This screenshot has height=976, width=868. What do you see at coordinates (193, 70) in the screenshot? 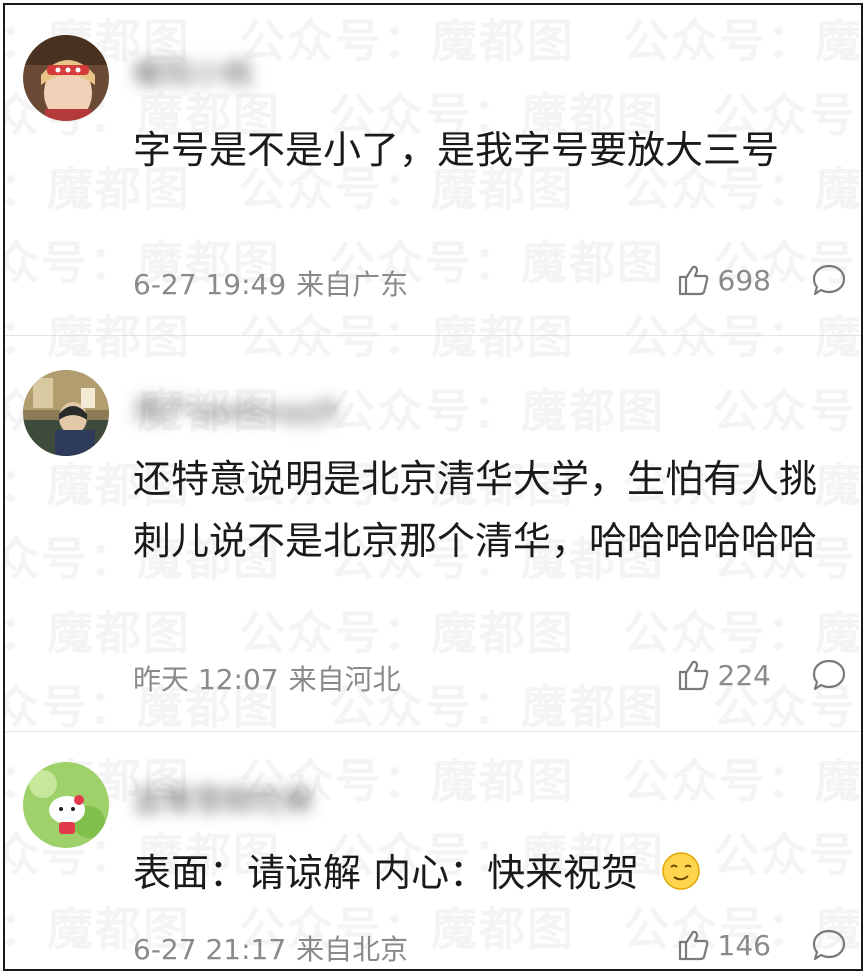
I see `username: 暖阳小桃` at bounding box center [193, 70].